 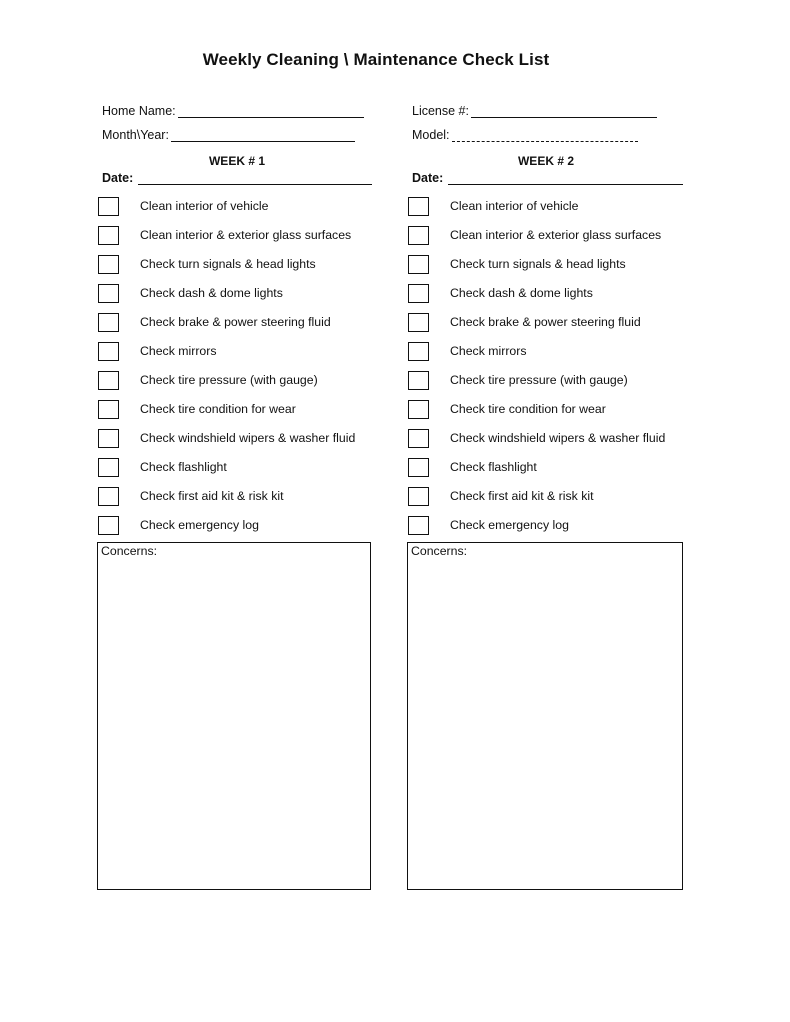 I want to click on week-1-title: WEEK # 1, so click(x=236, y=161).